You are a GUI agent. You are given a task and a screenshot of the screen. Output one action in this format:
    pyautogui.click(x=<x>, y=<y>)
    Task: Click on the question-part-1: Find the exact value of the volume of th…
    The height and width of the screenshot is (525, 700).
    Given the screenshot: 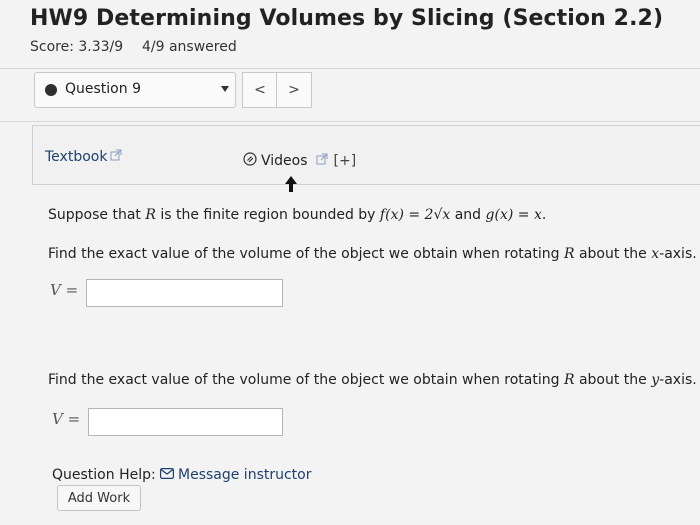 What is the action you would take?
    pyautogui.click(x=372, y=254)
    